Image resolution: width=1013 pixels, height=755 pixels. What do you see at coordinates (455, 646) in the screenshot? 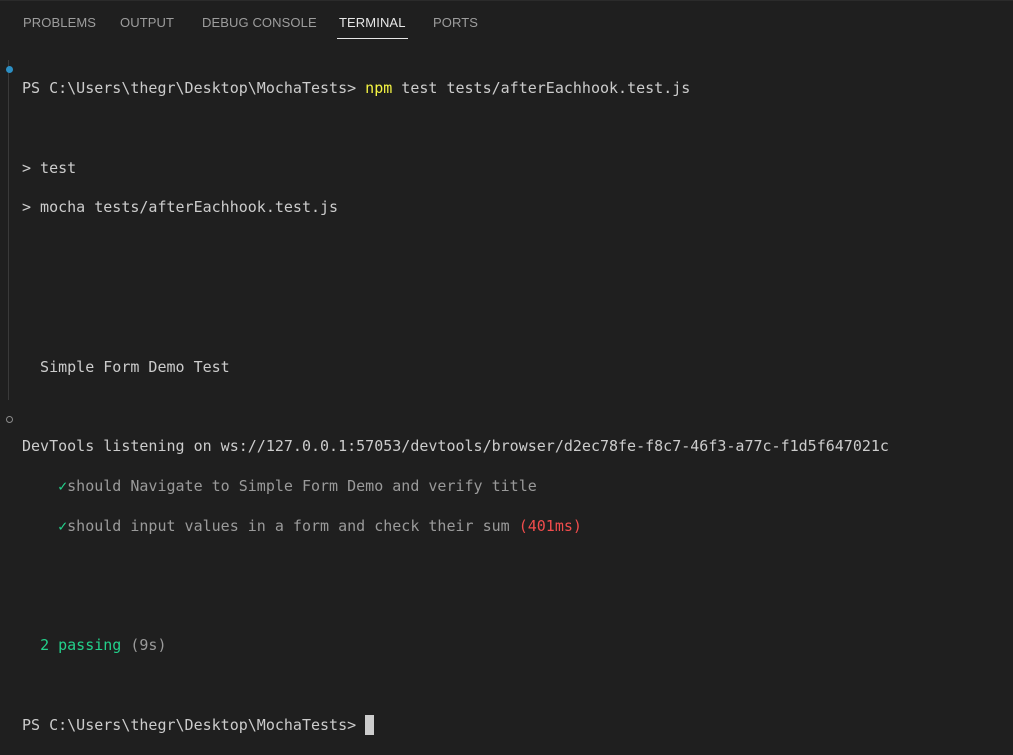
I see `summary-line: 2 passing (9s)` at bounding box center [455, 646].